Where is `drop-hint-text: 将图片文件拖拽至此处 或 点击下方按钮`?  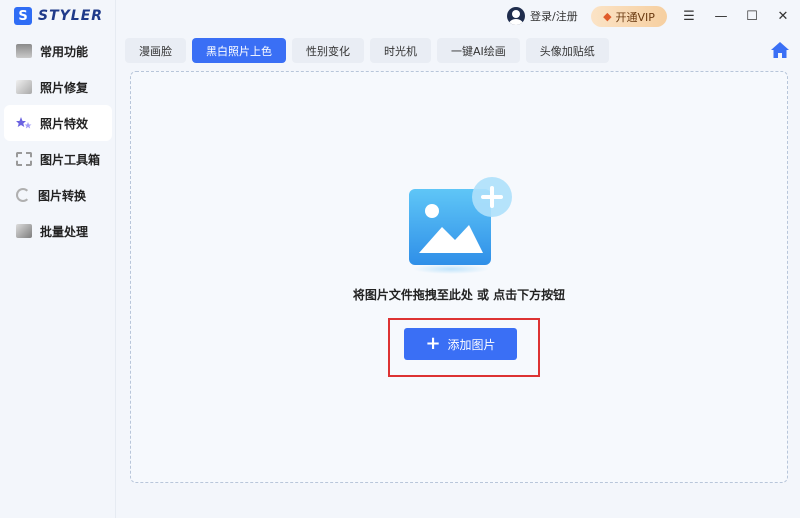 drop-hint-text: 将图片文件拖拽至此处 或 点击下方按钮 is located at coordinates (459, 295).